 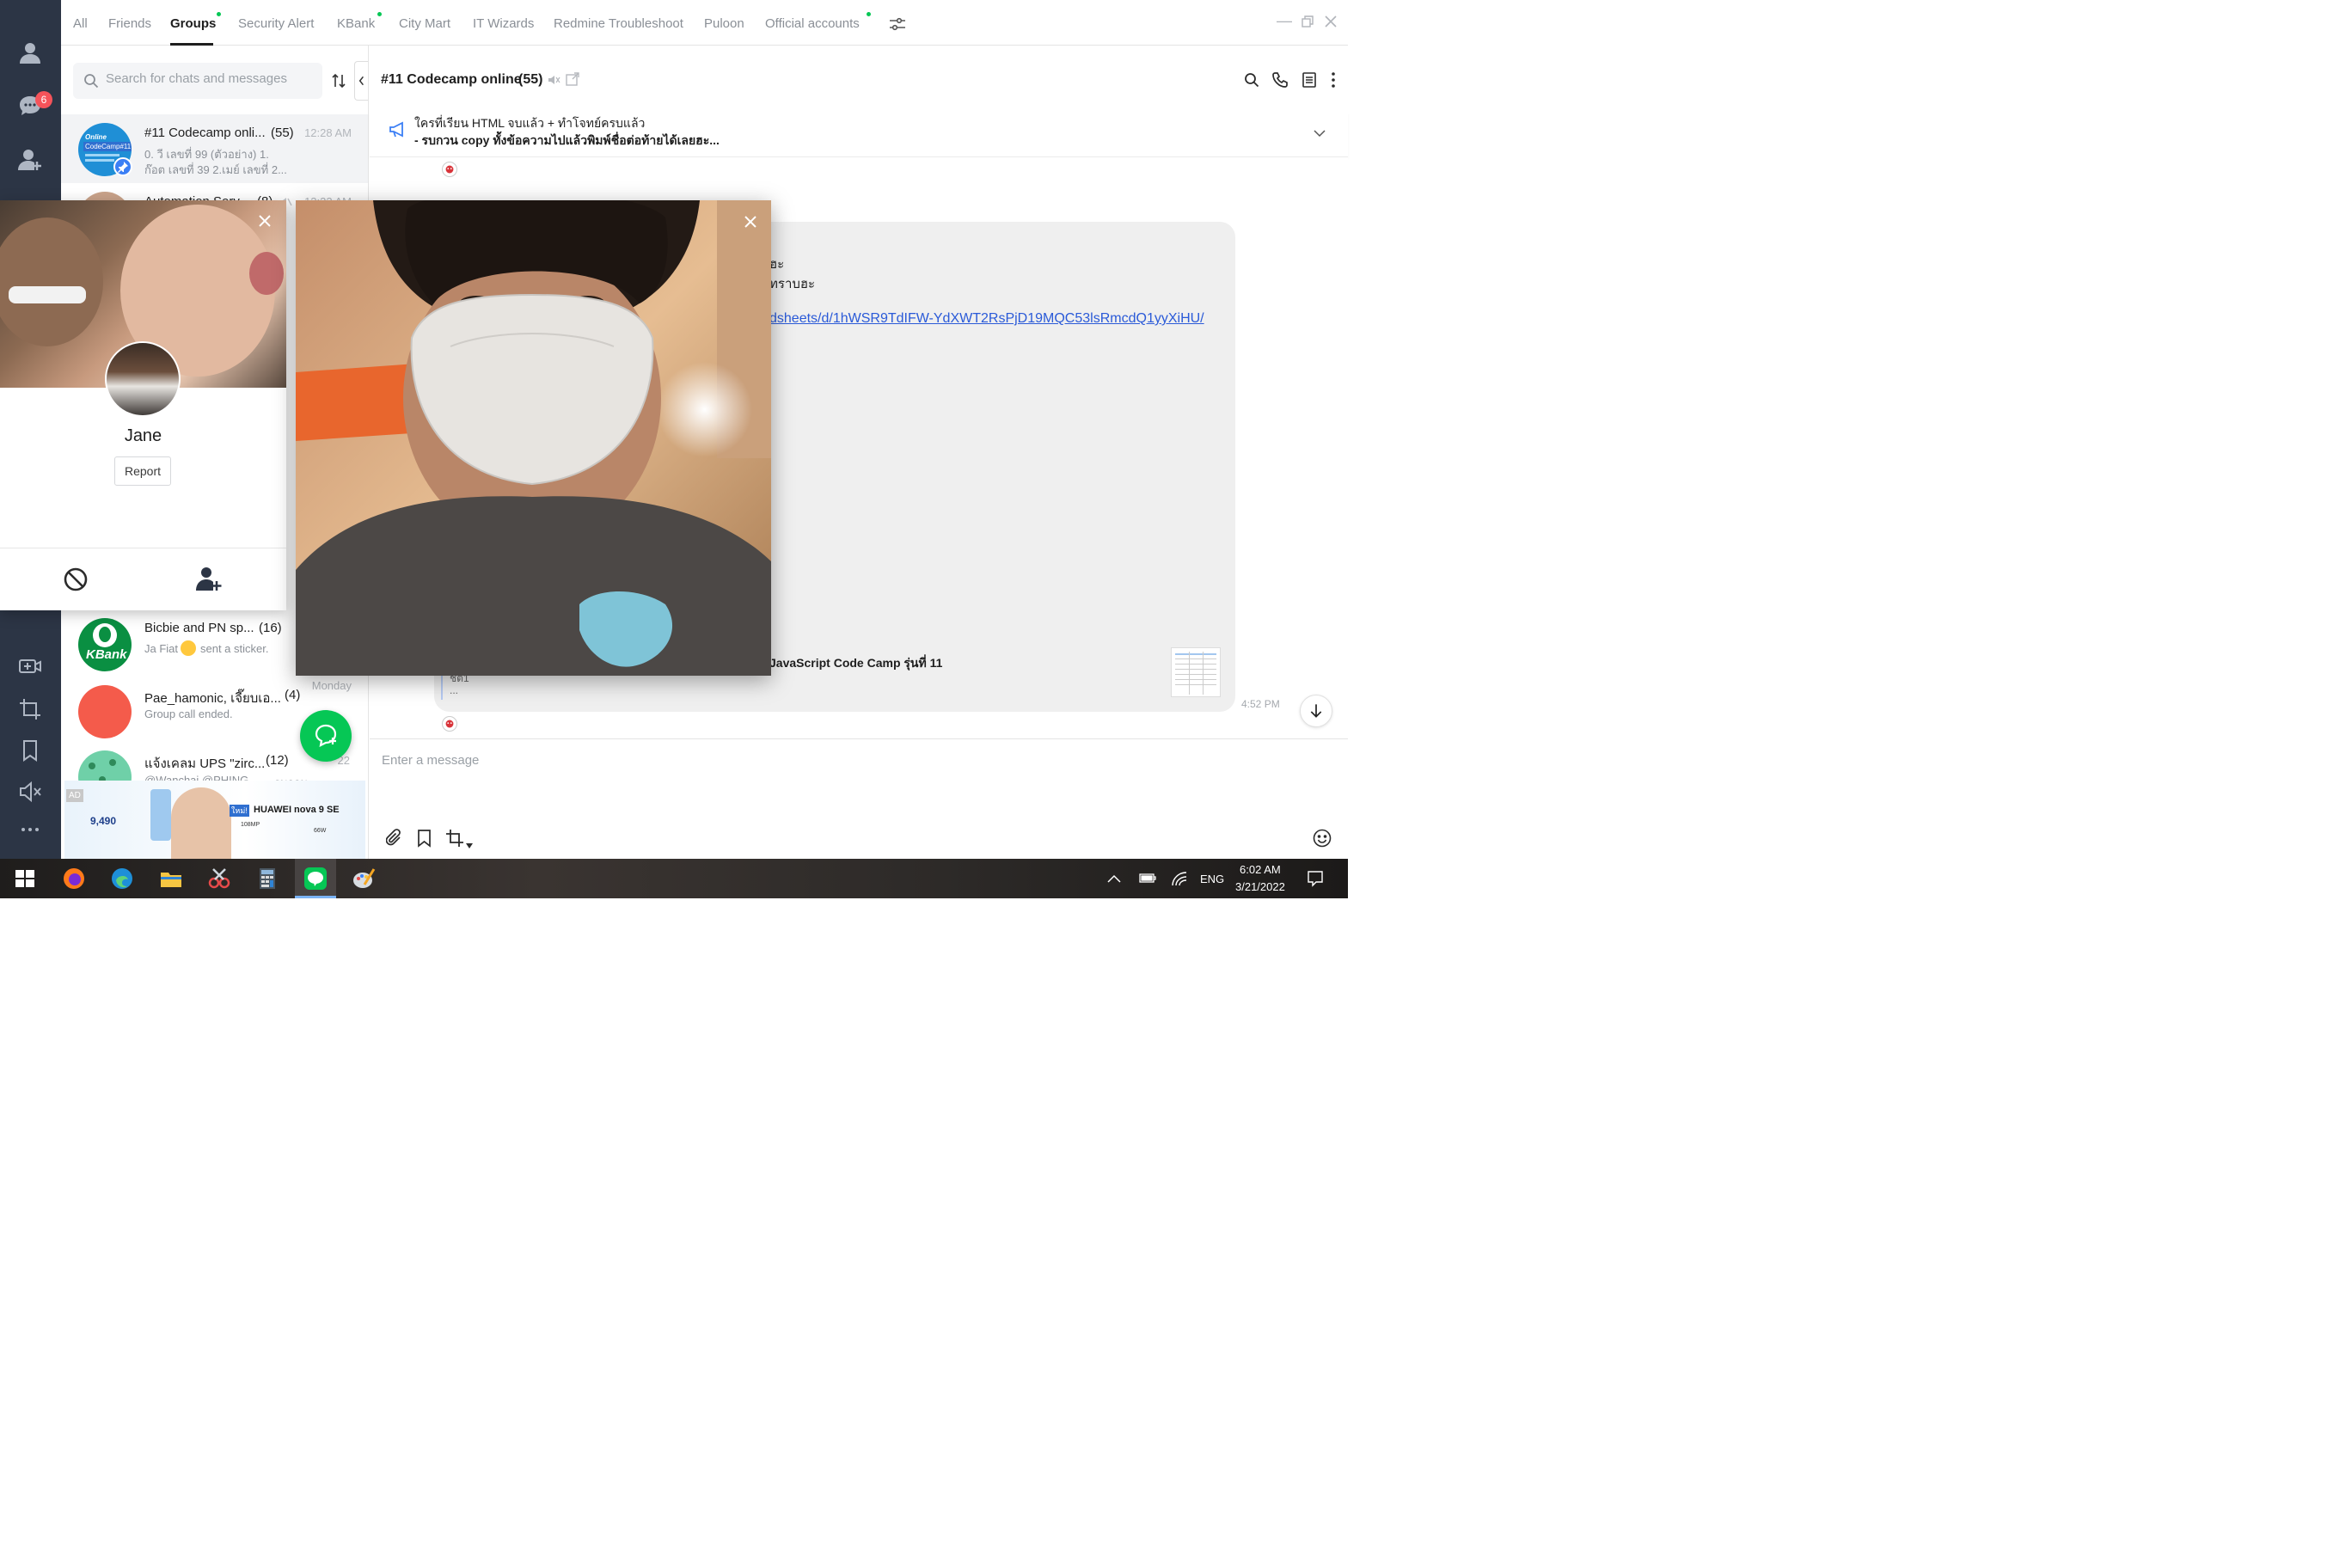 What do you see at coordinates (503, 23) in the screenshot?
I see `tab-it-wizards: IT Wizards` at bounding box center [503, 23].